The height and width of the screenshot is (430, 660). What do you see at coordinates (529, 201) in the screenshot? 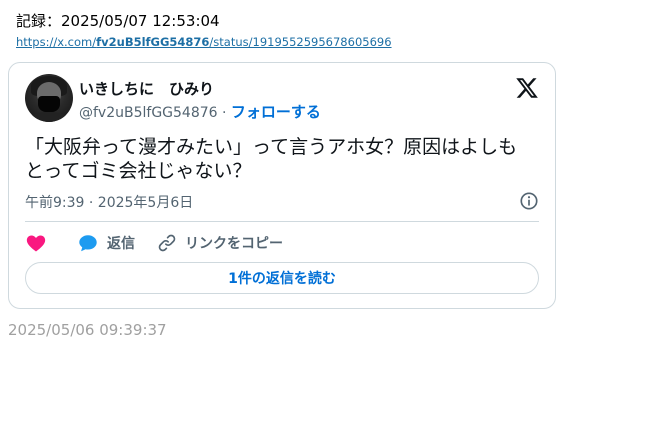
I see `info-icon` at bounding box center [529, 201].